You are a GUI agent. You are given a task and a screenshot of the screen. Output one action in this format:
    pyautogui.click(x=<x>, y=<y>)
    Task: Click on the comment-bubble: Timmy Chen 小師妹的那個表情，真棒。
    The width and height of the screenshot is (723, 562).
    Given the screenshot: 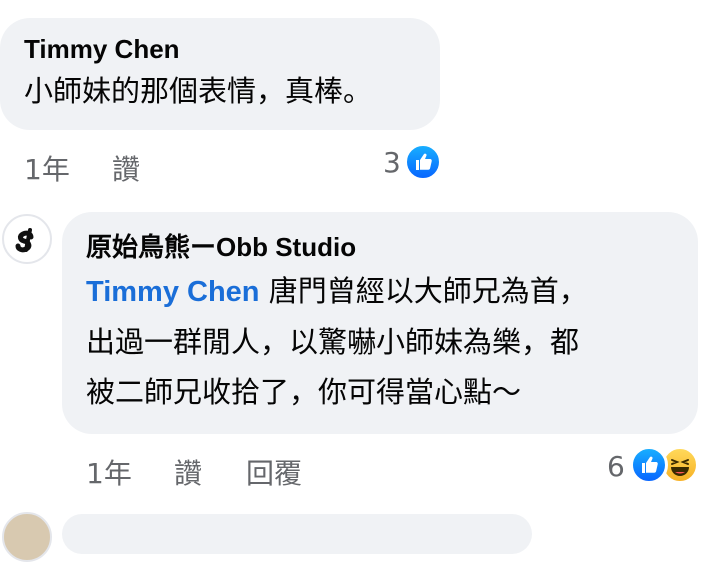 What is the action you would take?
    pyautogui.click(x=220, y=74)
    